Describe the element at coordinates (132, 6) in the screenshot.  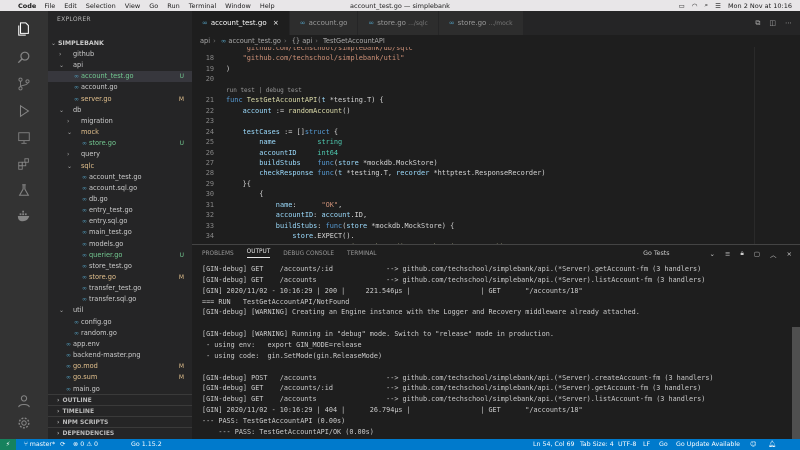
I see `menu-view: View` at that location.